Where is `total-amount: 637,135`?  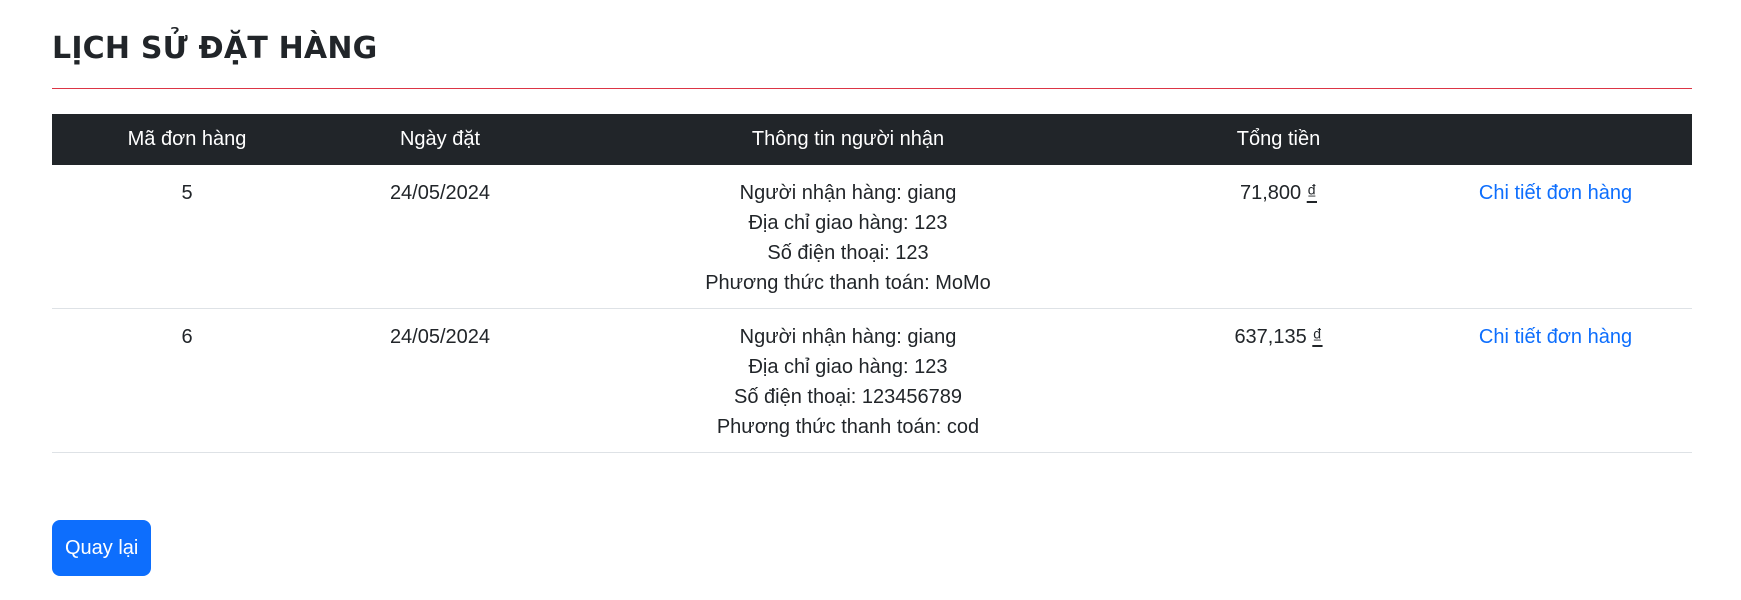 total-amount: 637,135 is located at coordinates (1270, 337).